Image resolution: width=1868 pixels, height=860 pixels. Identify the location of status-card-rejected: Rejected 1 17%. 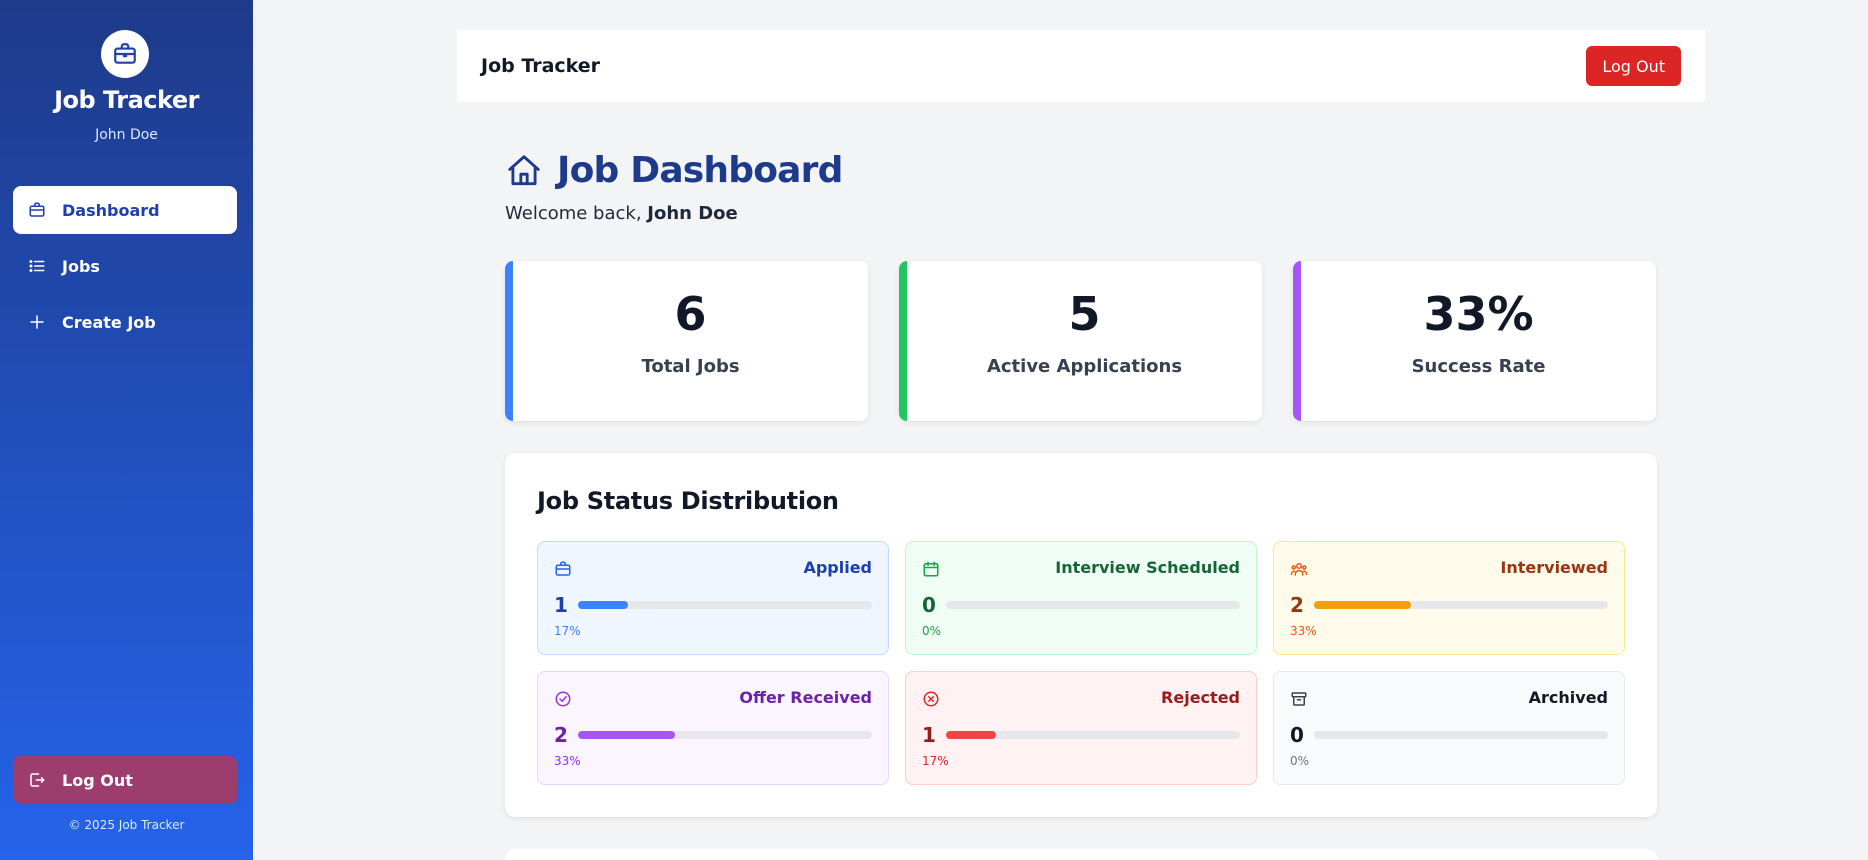
(1081, 728).